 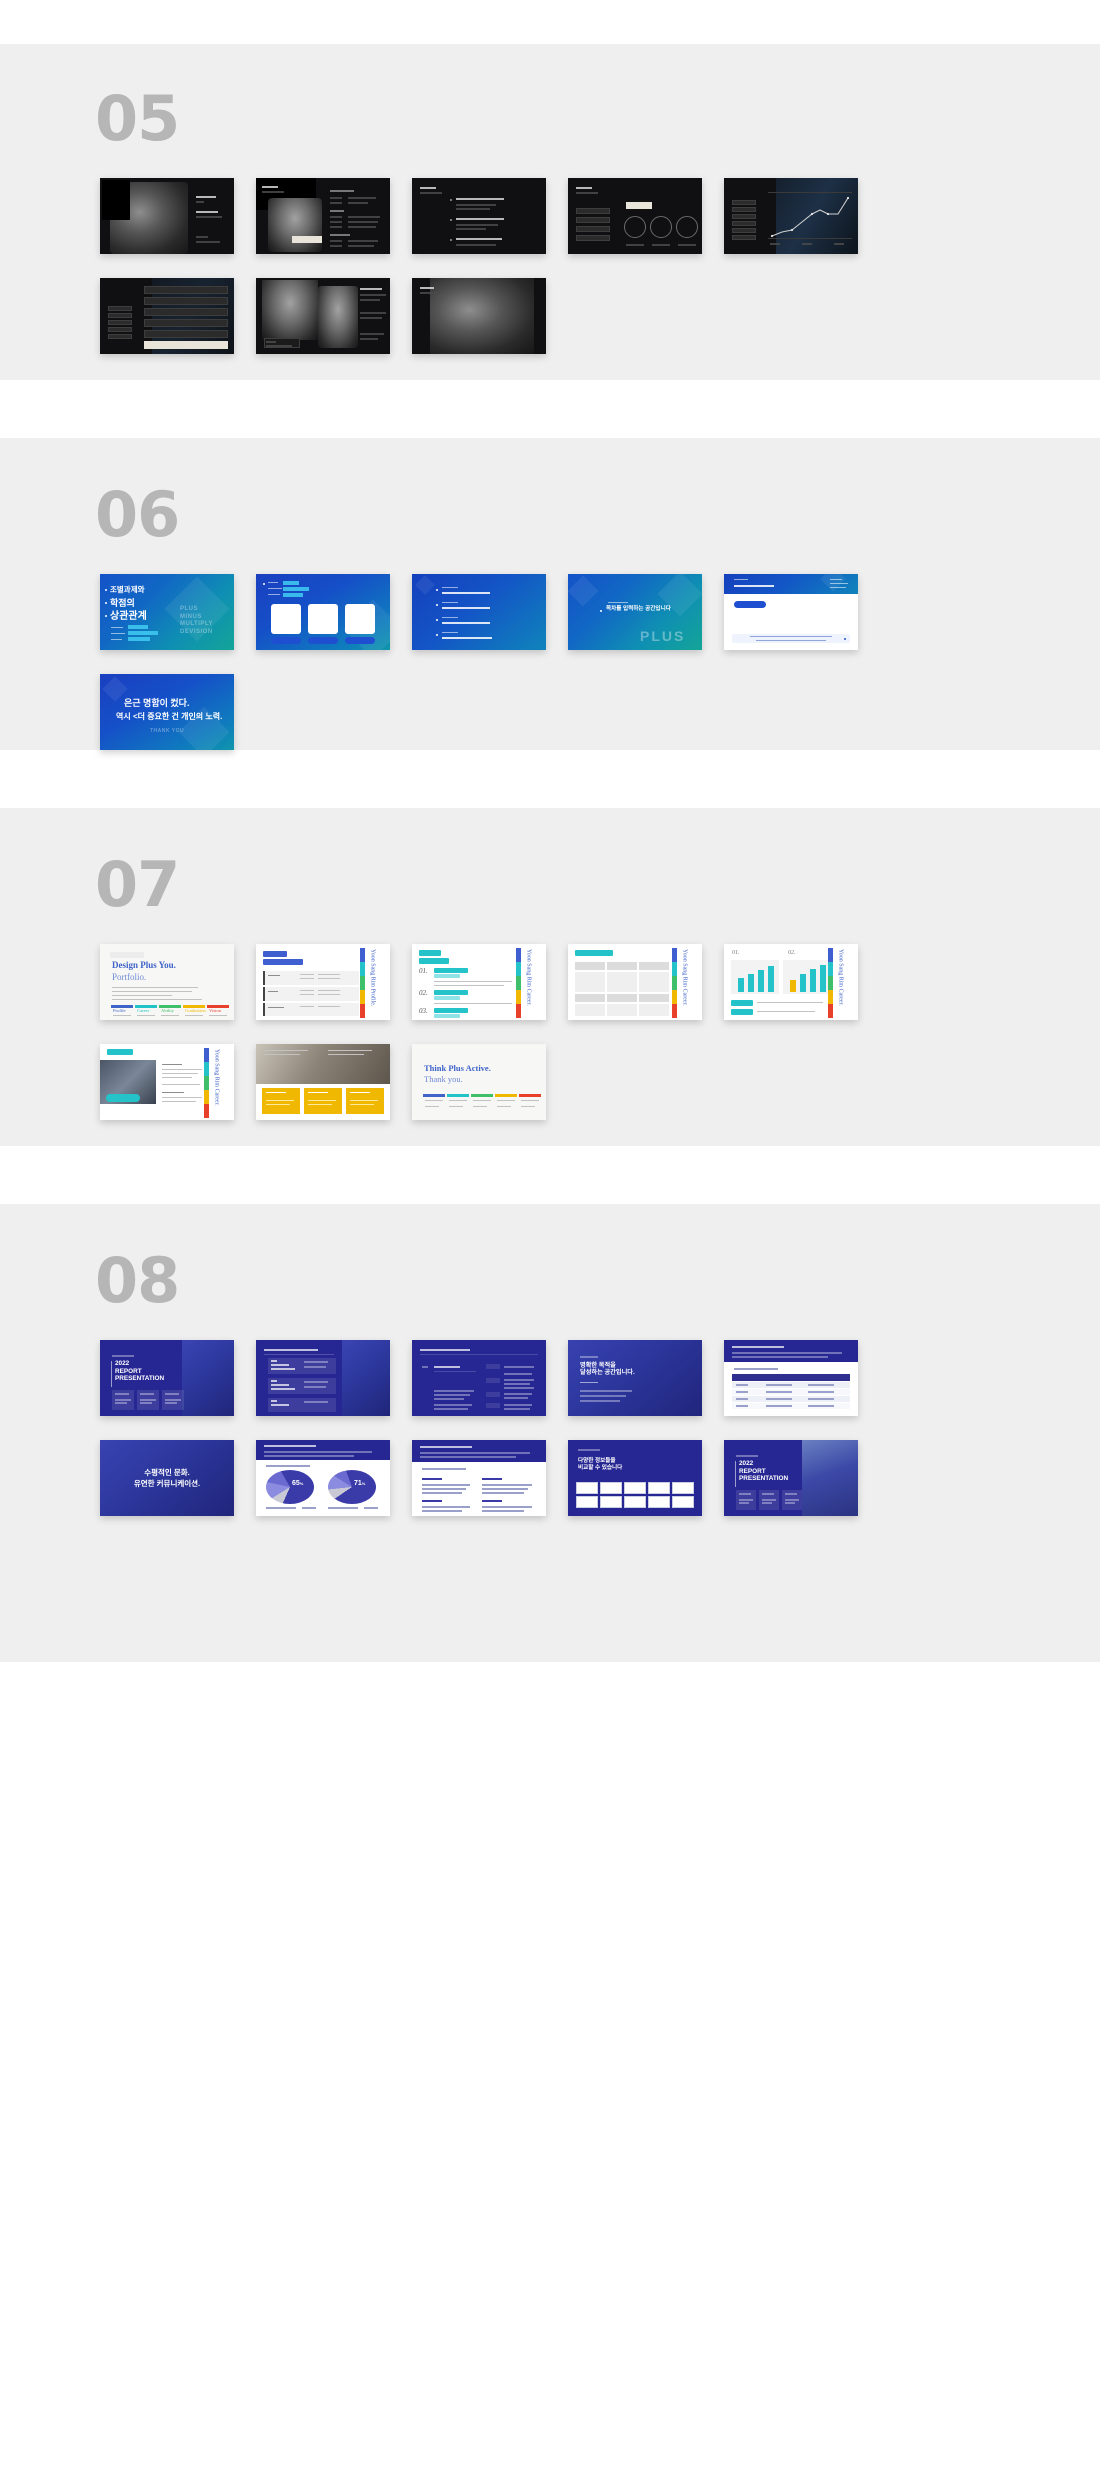 What do you see at coordinates (423, 1011) in the screenshot?
I see `item-num-2: 03.` at bounding box center [423, 1011].